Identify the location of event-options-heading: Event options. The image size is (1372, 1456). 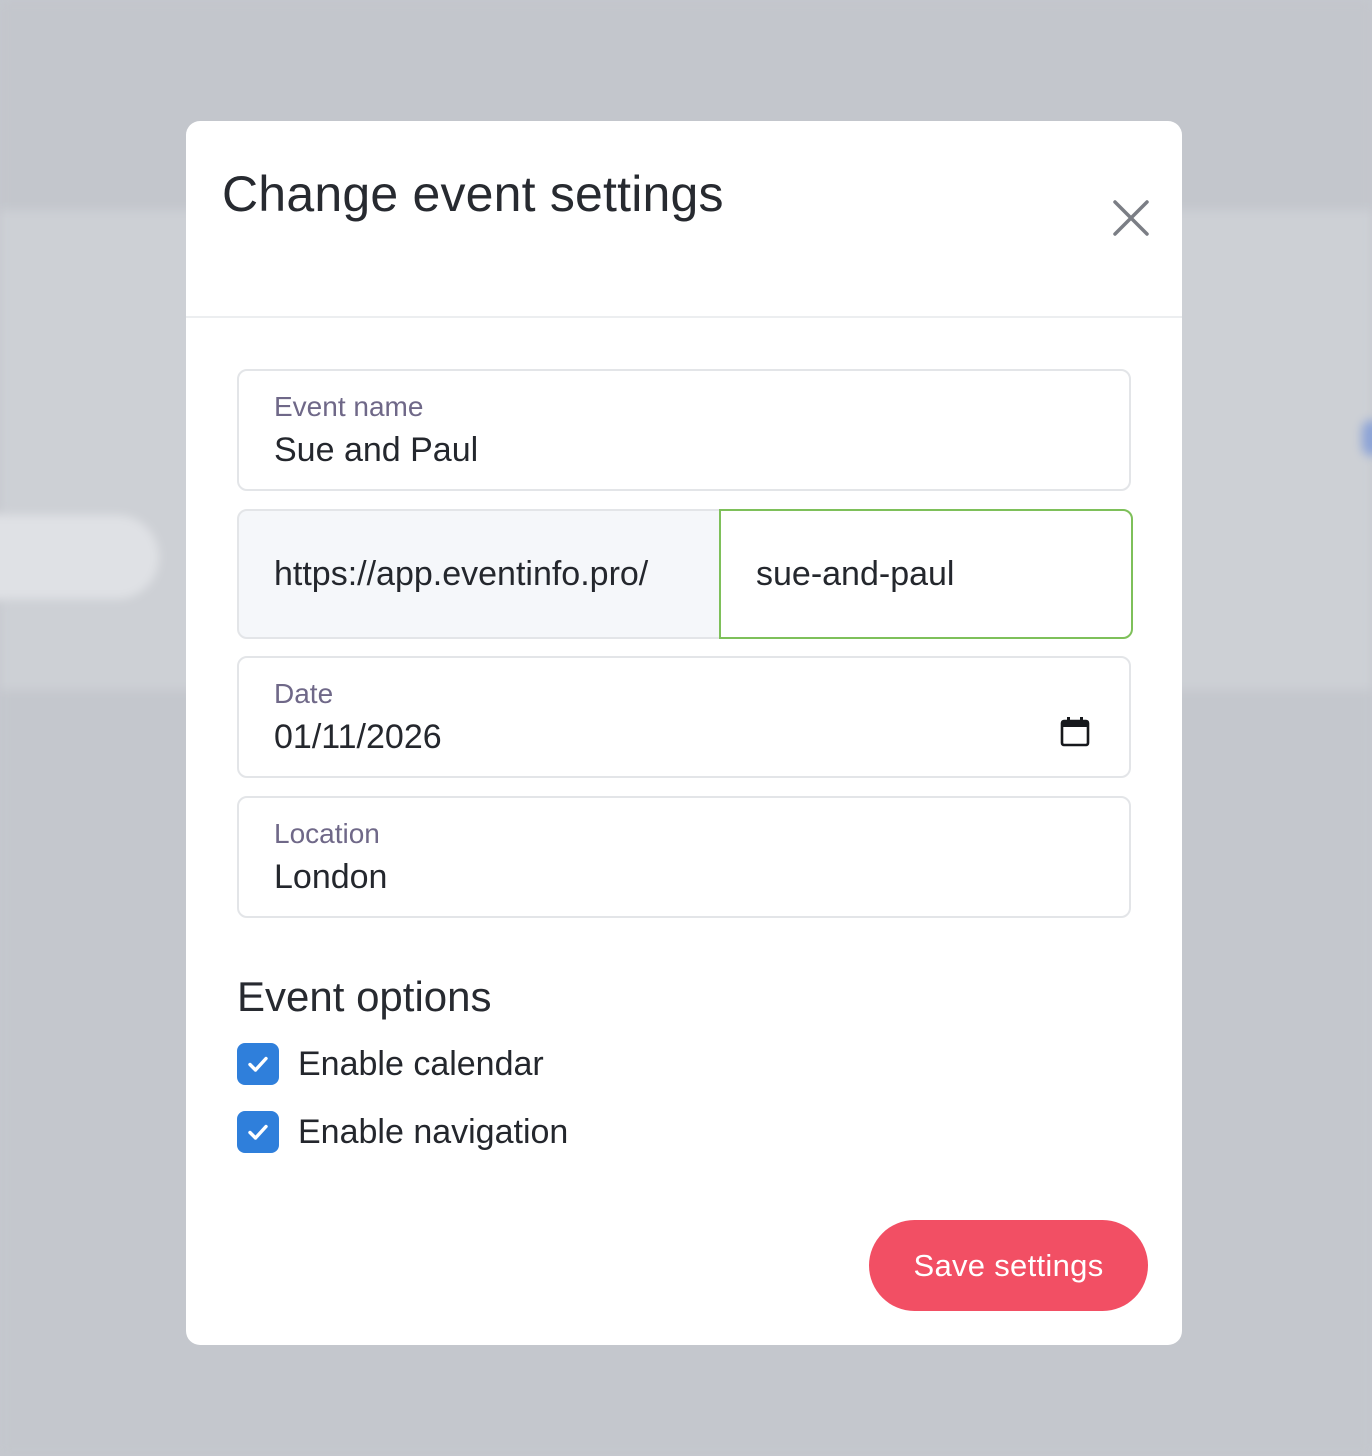
(364, 996).